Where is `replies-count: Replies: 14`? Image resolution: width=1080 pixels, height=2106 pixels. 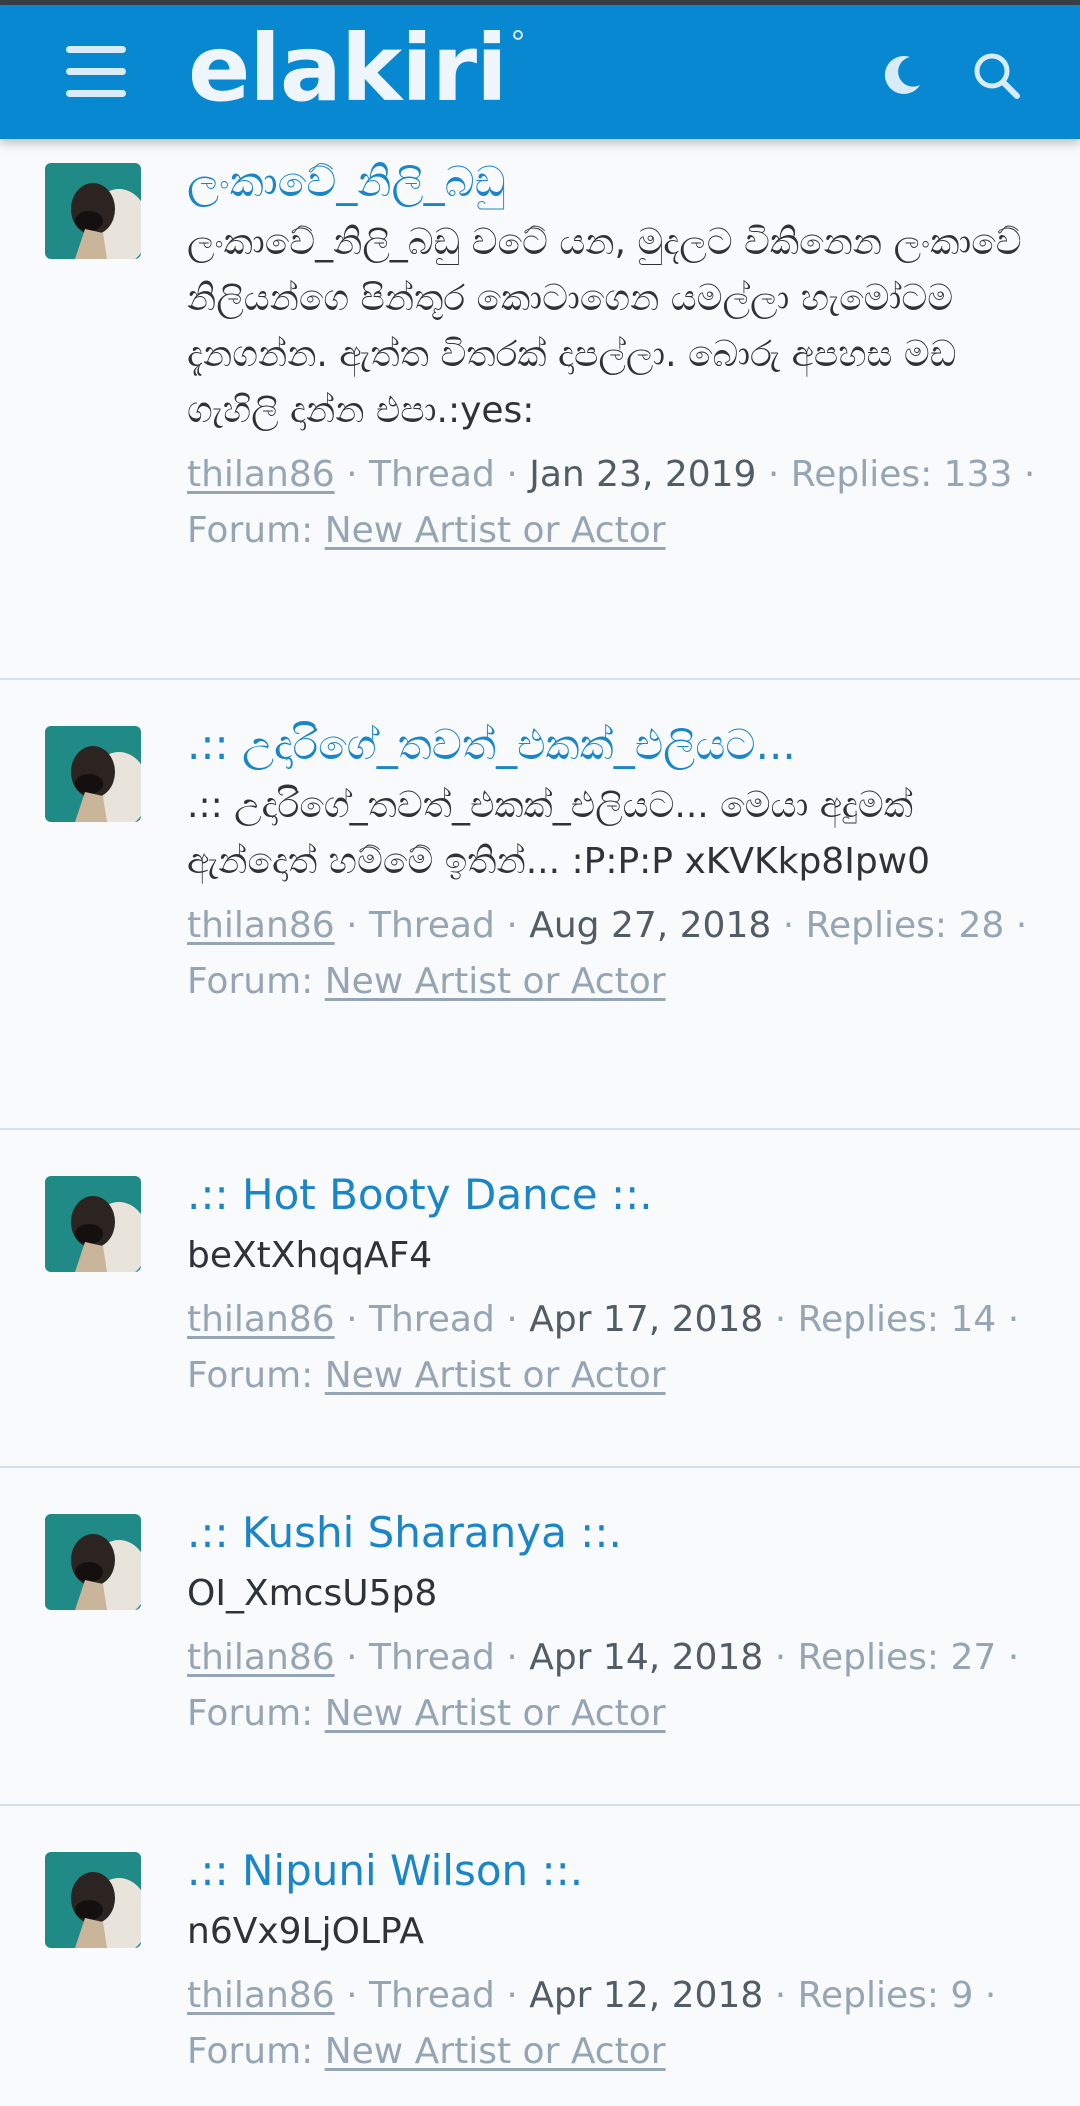 replies-count: Replies: 14 is located at coordinates (897, 1319).